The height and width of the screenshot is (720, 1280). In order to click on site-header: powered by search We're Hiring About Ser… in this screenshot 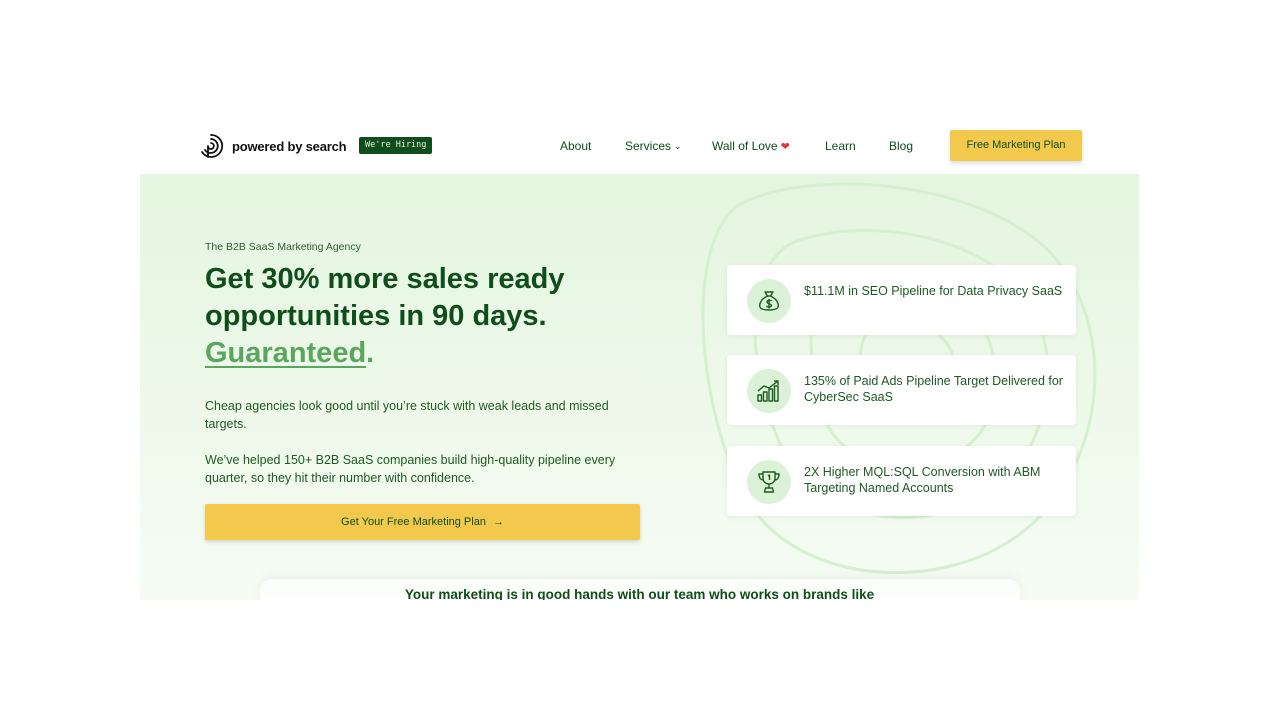, I will do `click(639, 146)`.